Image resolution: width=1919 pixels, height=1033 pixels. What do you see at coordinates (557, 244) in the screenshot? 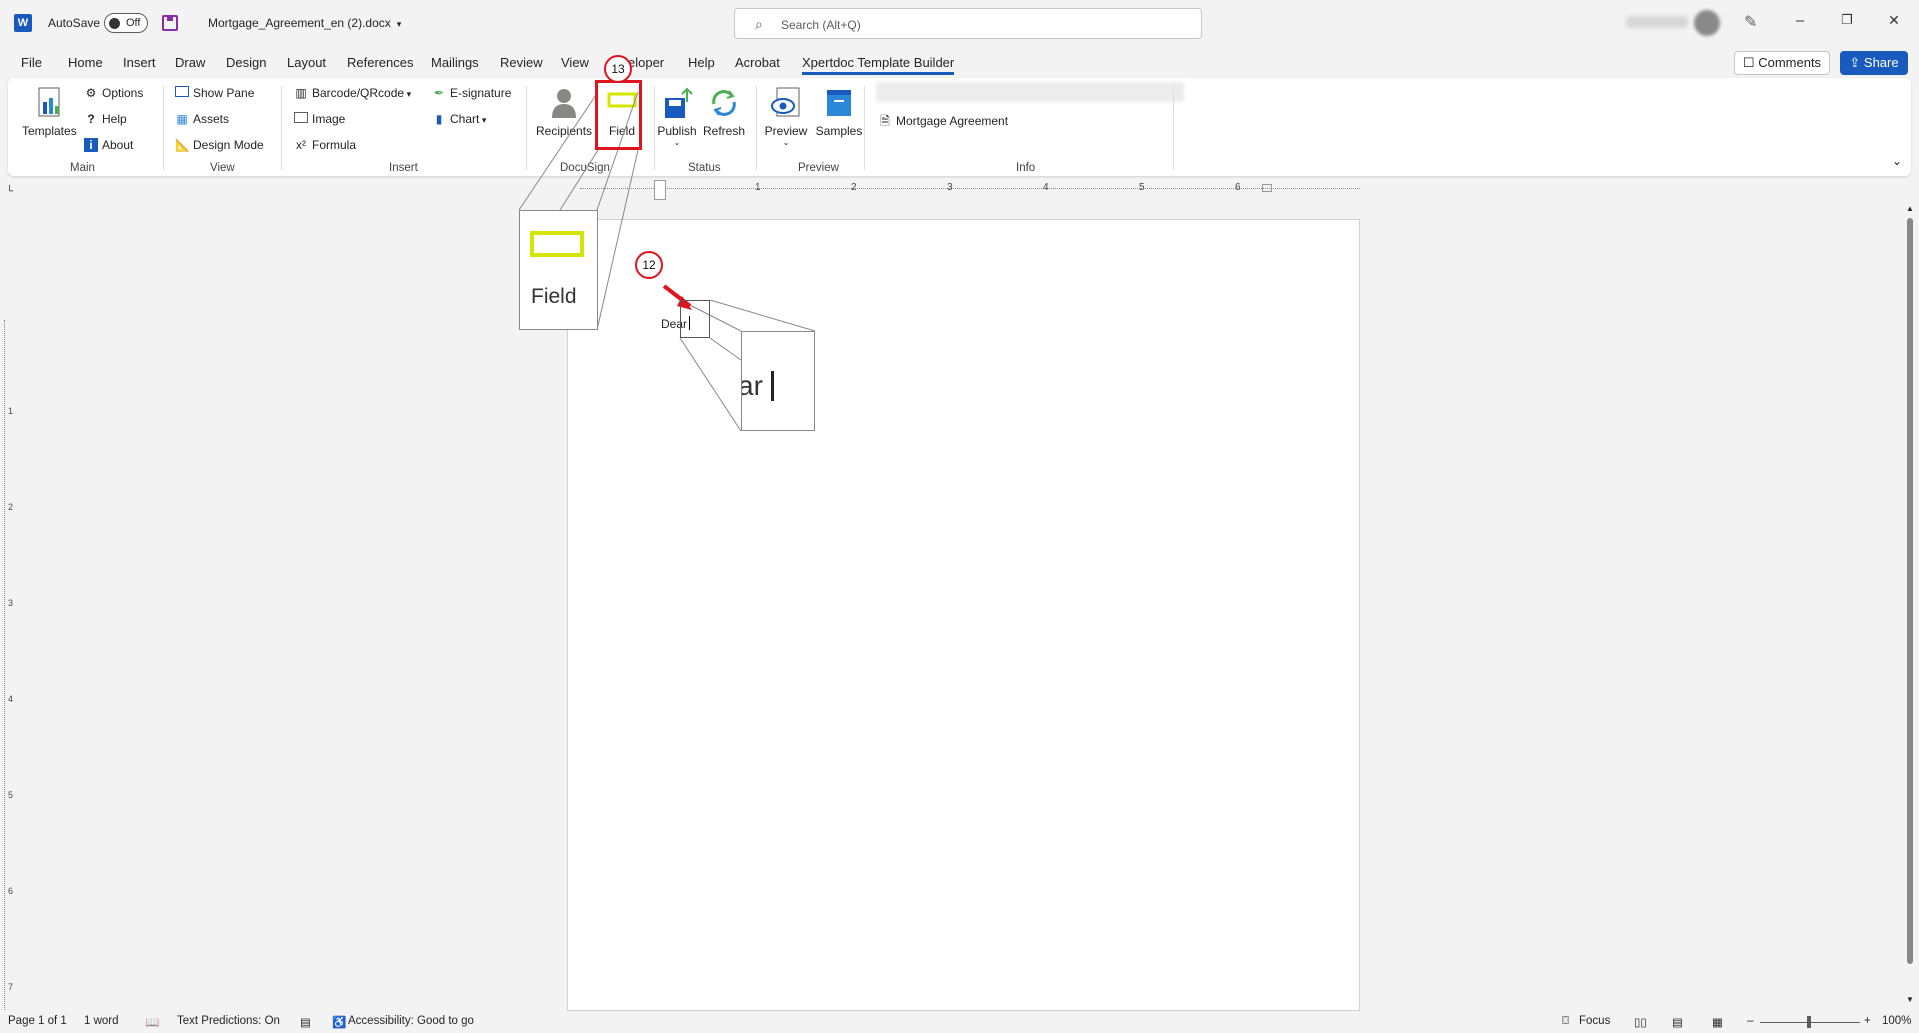
I see `field-icon` at bounding box center [557, 244].